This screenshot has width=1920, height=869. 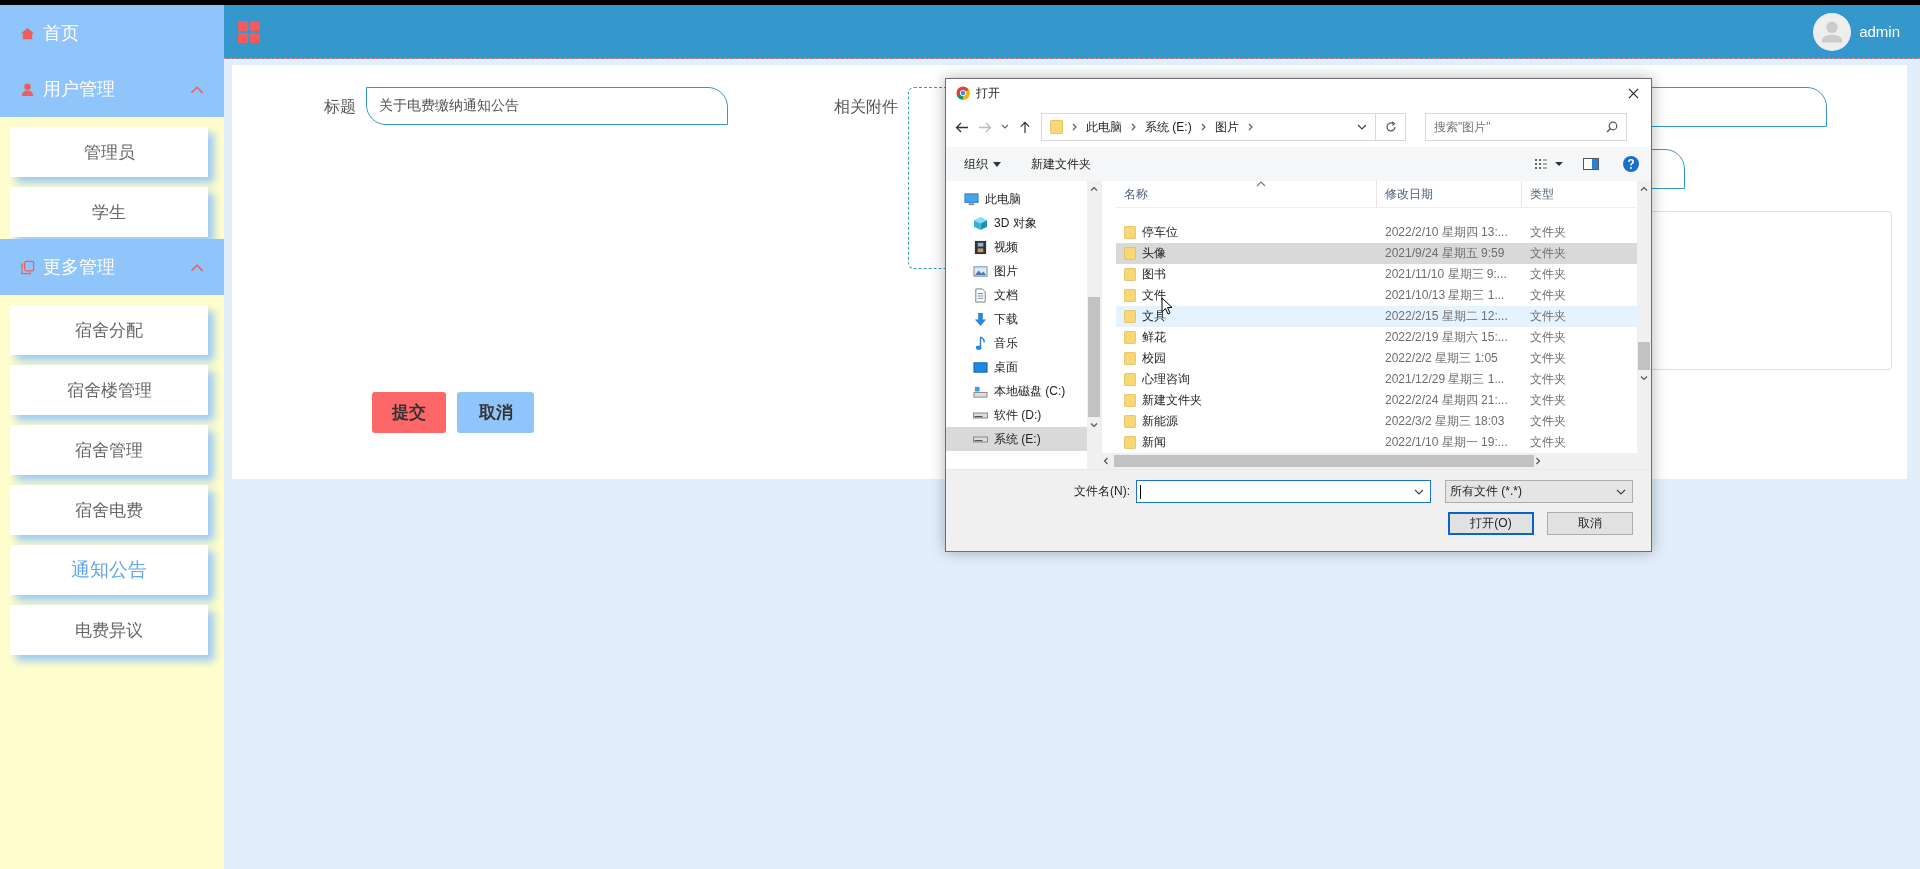 I want to click on file-row: 文具 2022/2/15 星期二 12:... 文件夹, so click(x=1376, y=316).